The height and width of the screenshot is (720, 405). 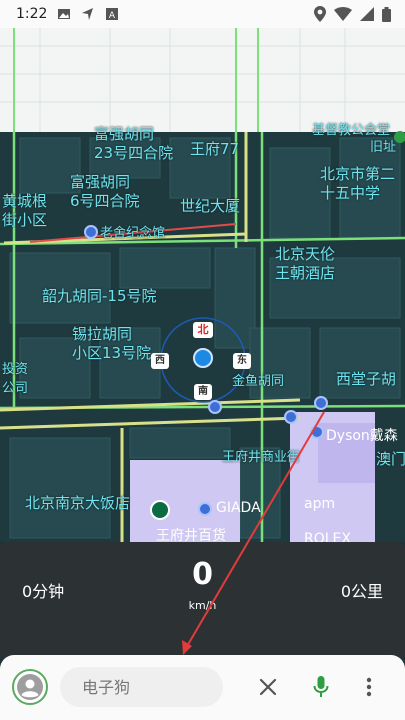 What do you see at coordinates (203, 392) in the screenshot?
I see `compass-south: 南` at bounding box center [203, 392].